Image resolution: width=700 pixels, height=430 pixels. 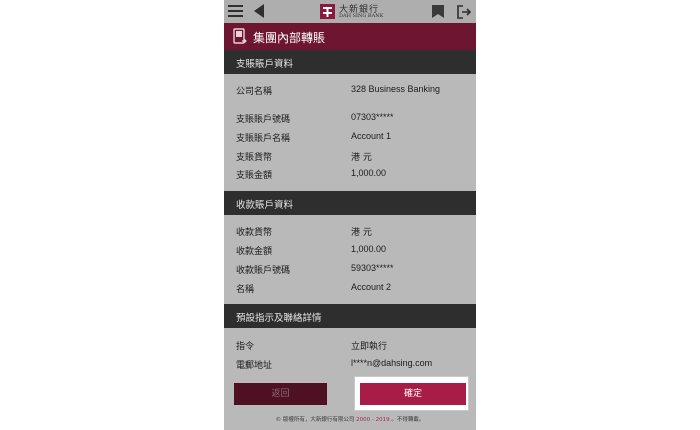 I want to click on page-header: 集團內部轉賬, so click(x=350, y=36).